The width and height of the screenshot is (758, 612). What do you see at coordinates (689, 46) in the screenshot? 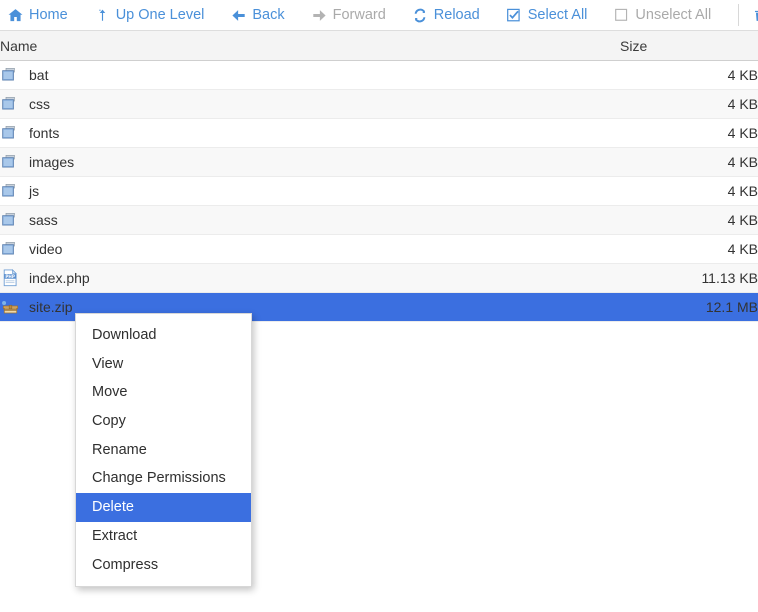
I see `column-header-size: Size` at bounding box center [689, 46].